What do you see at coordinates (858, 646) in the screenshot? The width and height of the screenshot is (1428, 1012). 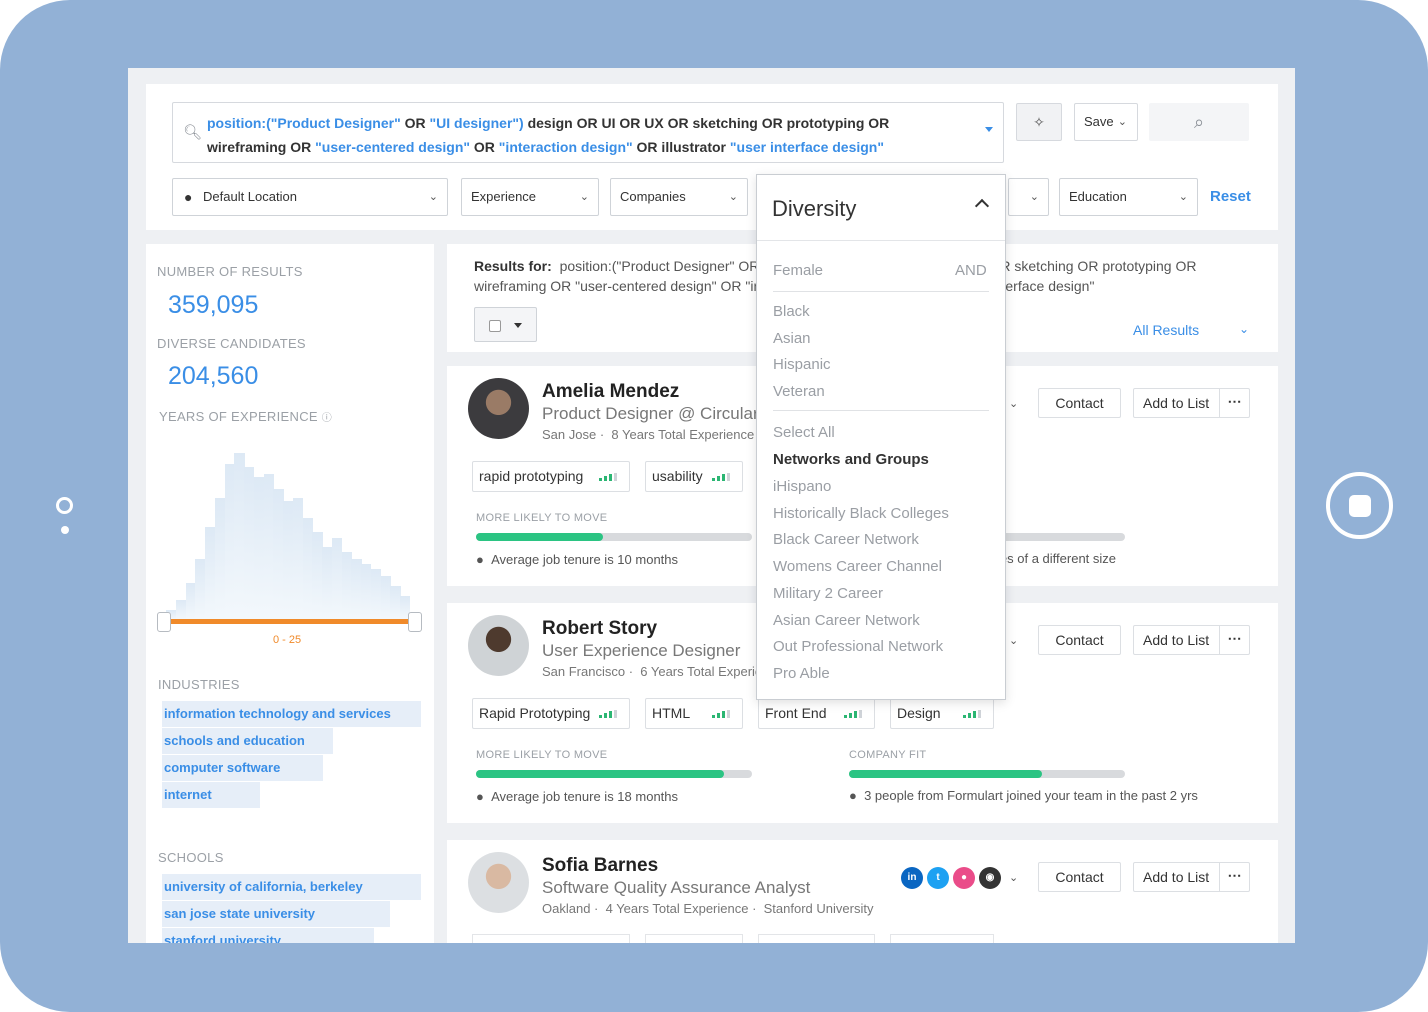 I see `dropdown-option: Out Professional Network` at bounding box center [858, 646].